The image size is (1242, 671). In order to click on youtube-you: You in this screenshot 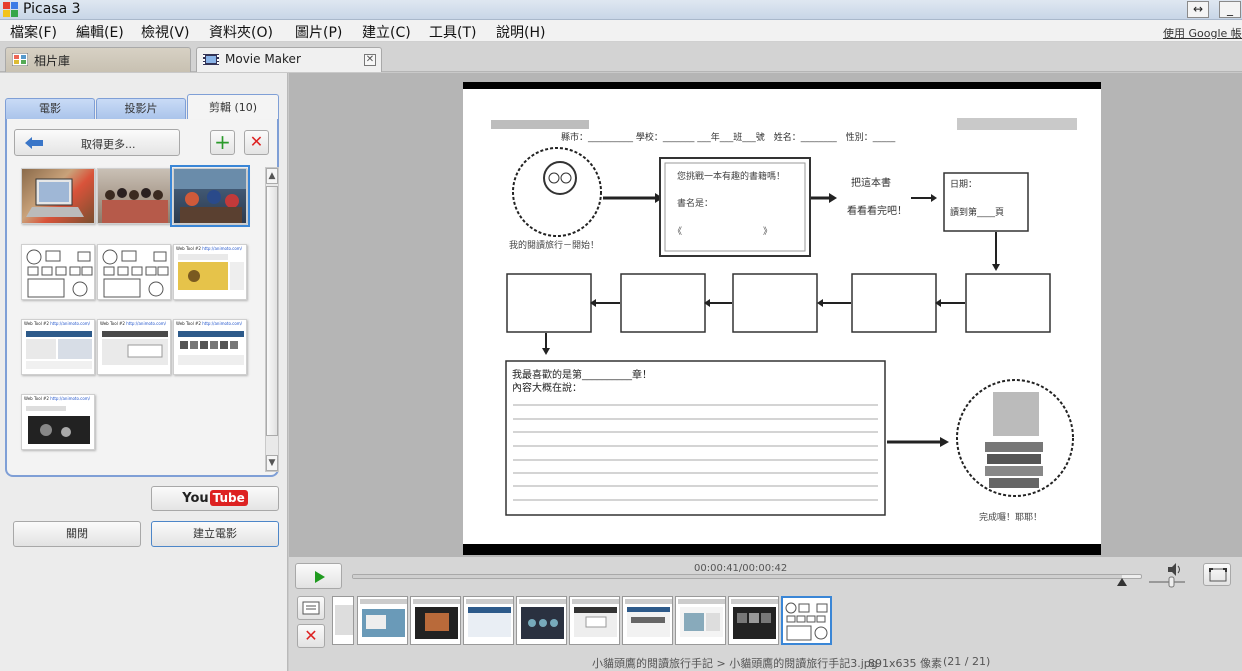, I will do `click(195, 498)`.